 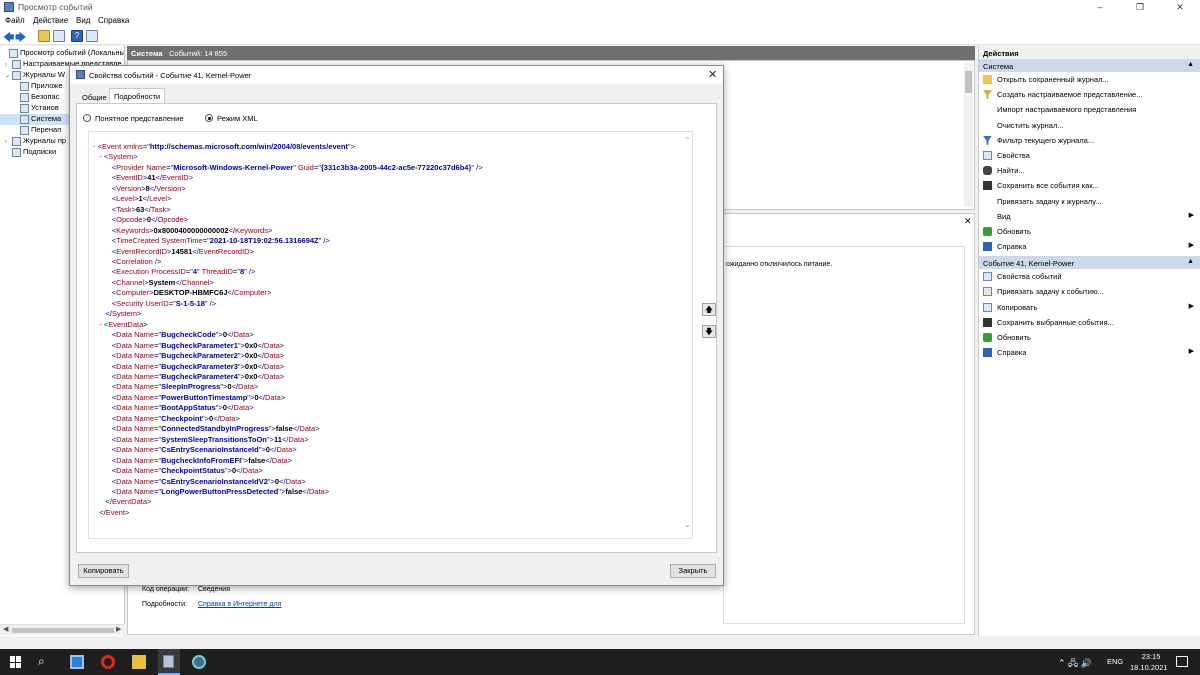 I want to click on menu-help: Справка, so click(x=113, y=20).